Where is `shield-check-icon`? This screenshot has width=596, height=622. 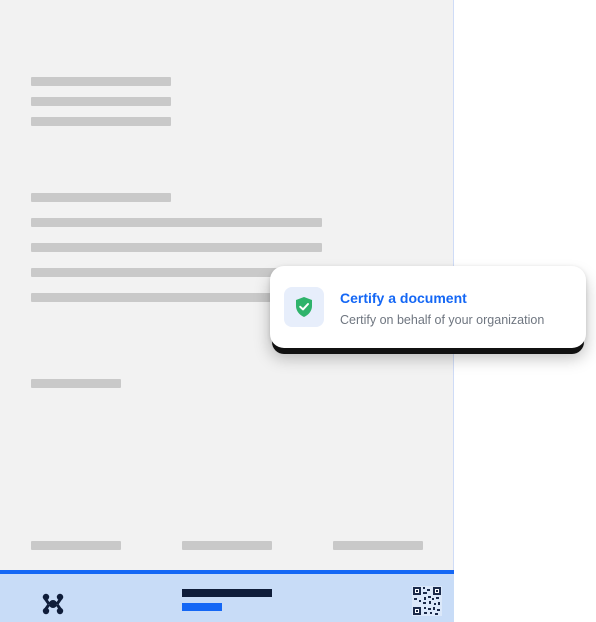
shield-check-icon is located at coordinates (304, 307).